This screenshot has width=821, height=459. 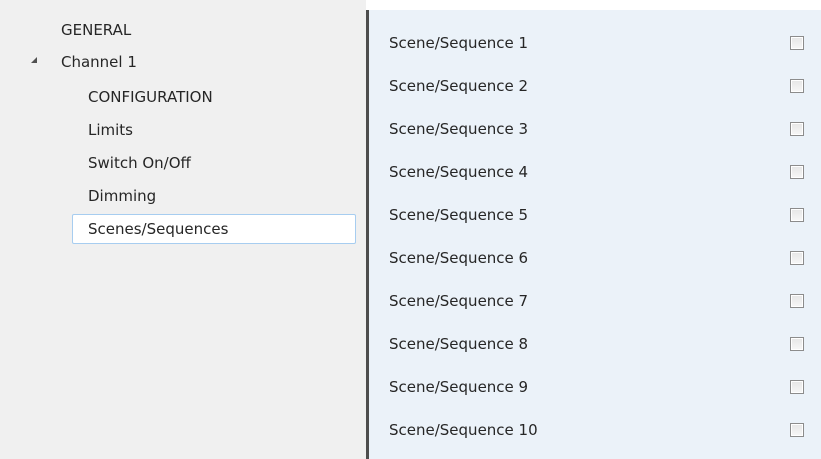 What do you see at coordinates (797, 258) in the screenshot?
I see `scene-6-checkbox` at bounding box center [797, 258].